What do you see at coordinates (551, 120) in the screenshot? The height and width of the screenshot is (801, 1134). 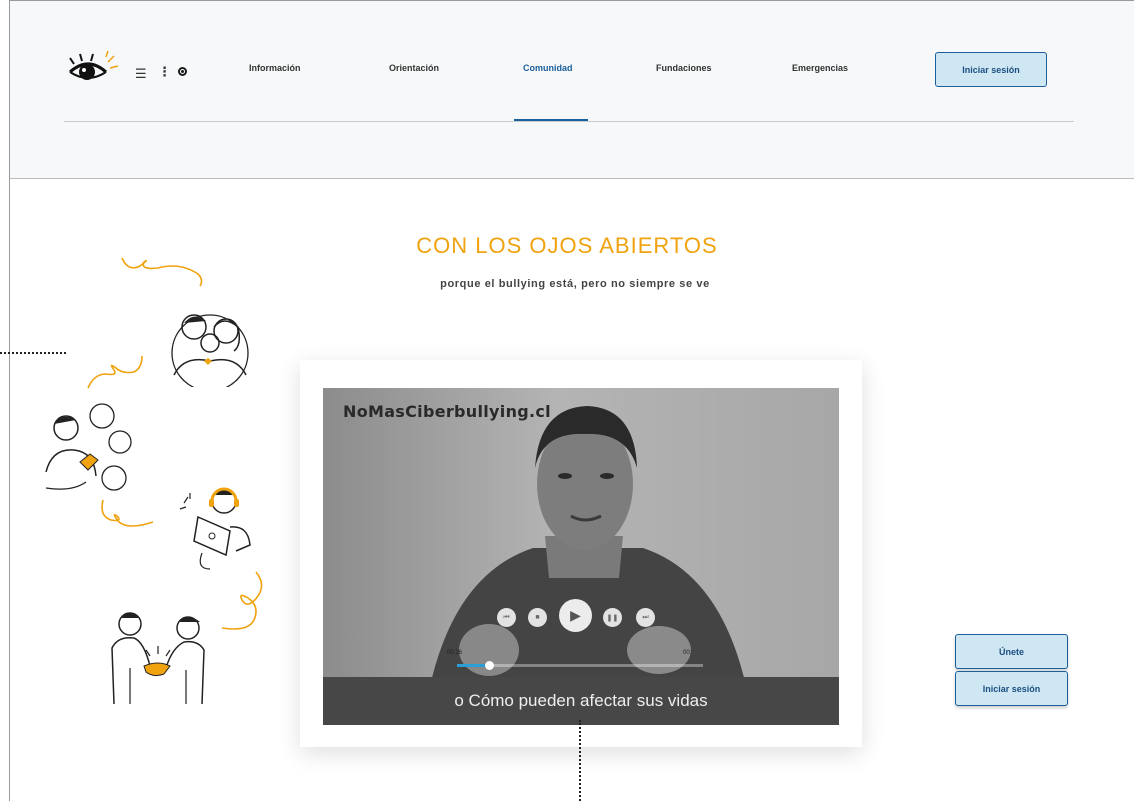 I see `active-nav-indicator` at bounding box center [551, 120].